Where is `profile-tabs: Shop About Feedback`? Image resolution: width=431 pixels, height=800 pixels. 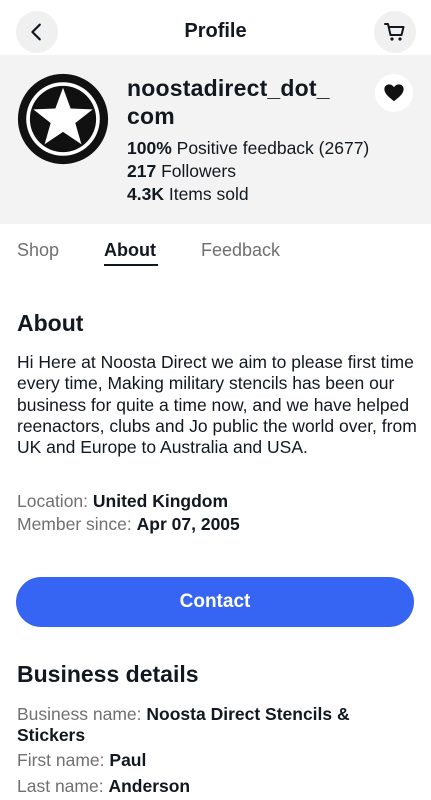 profile-tabs: Shop About Feedback is located at coordinates (215, 249).